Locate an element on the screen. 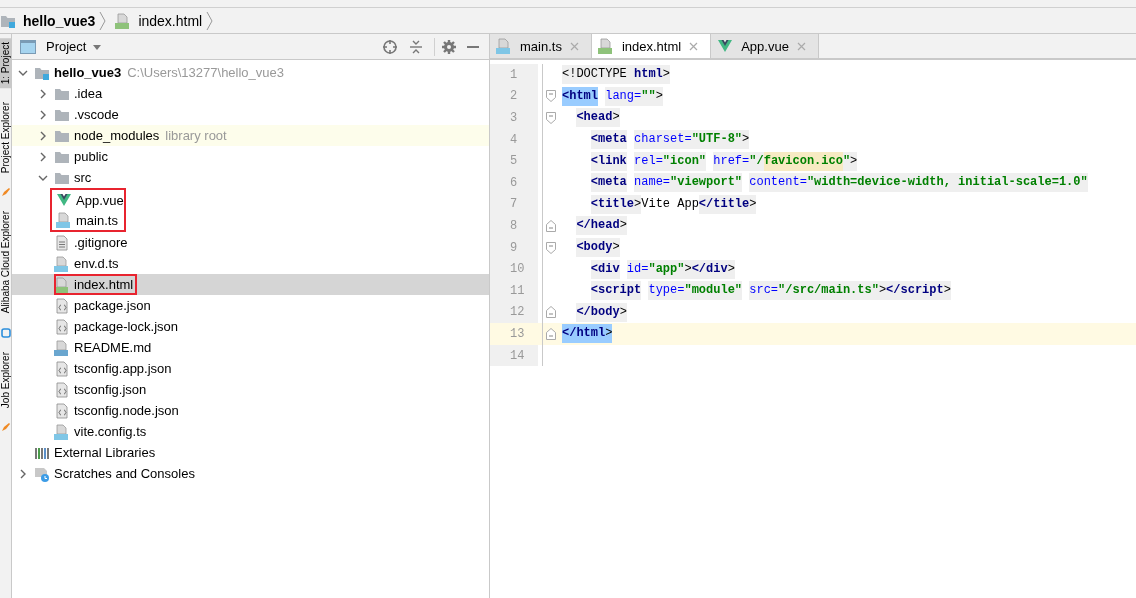  side-tab: Alibaba Cloud Explorer is located at coordinates (5, 262).